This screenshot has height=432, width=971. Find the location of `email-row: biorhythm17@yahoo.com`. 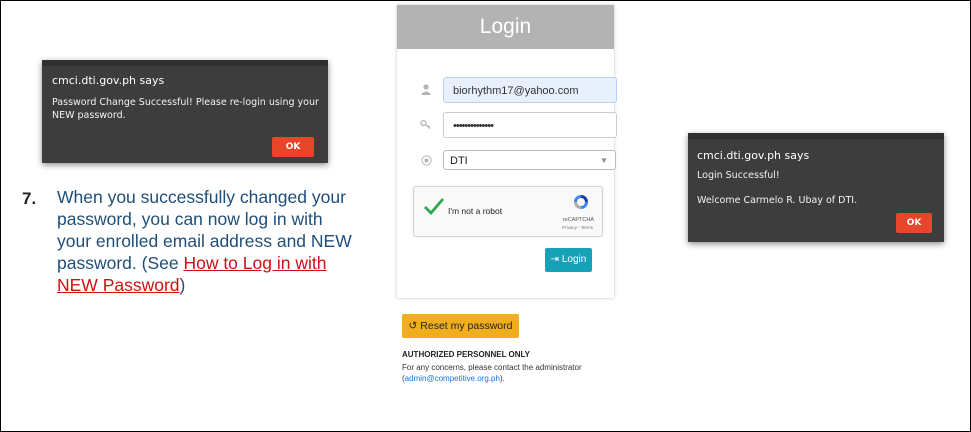

email-row: biorhythm17@yahoo.com is located at coordinates (517, 91).